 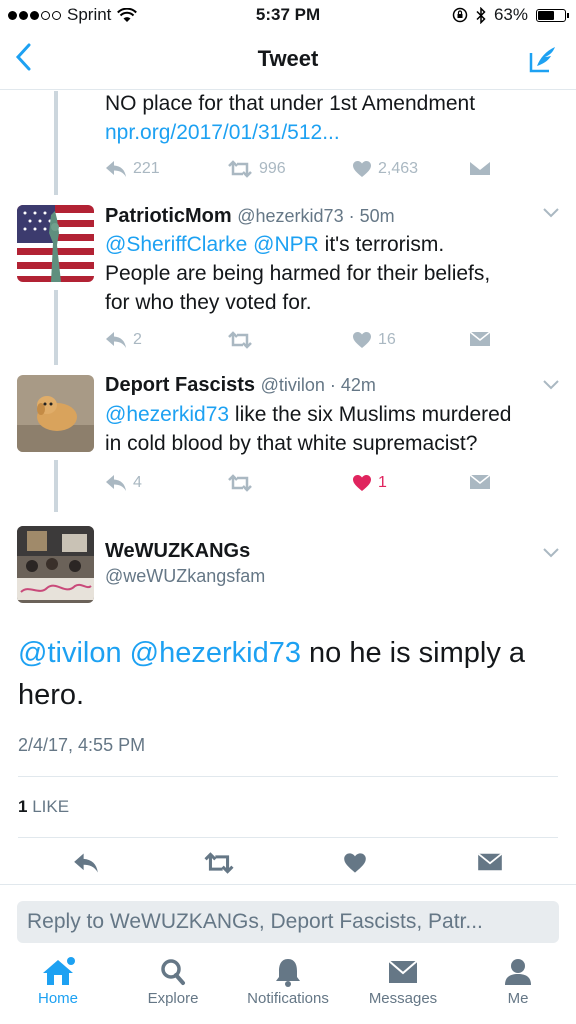 What do you see at coordinates (318, 385) in the screenshot?
I see `handle: @tivilon · 42m` at bounding box center [318, 385].